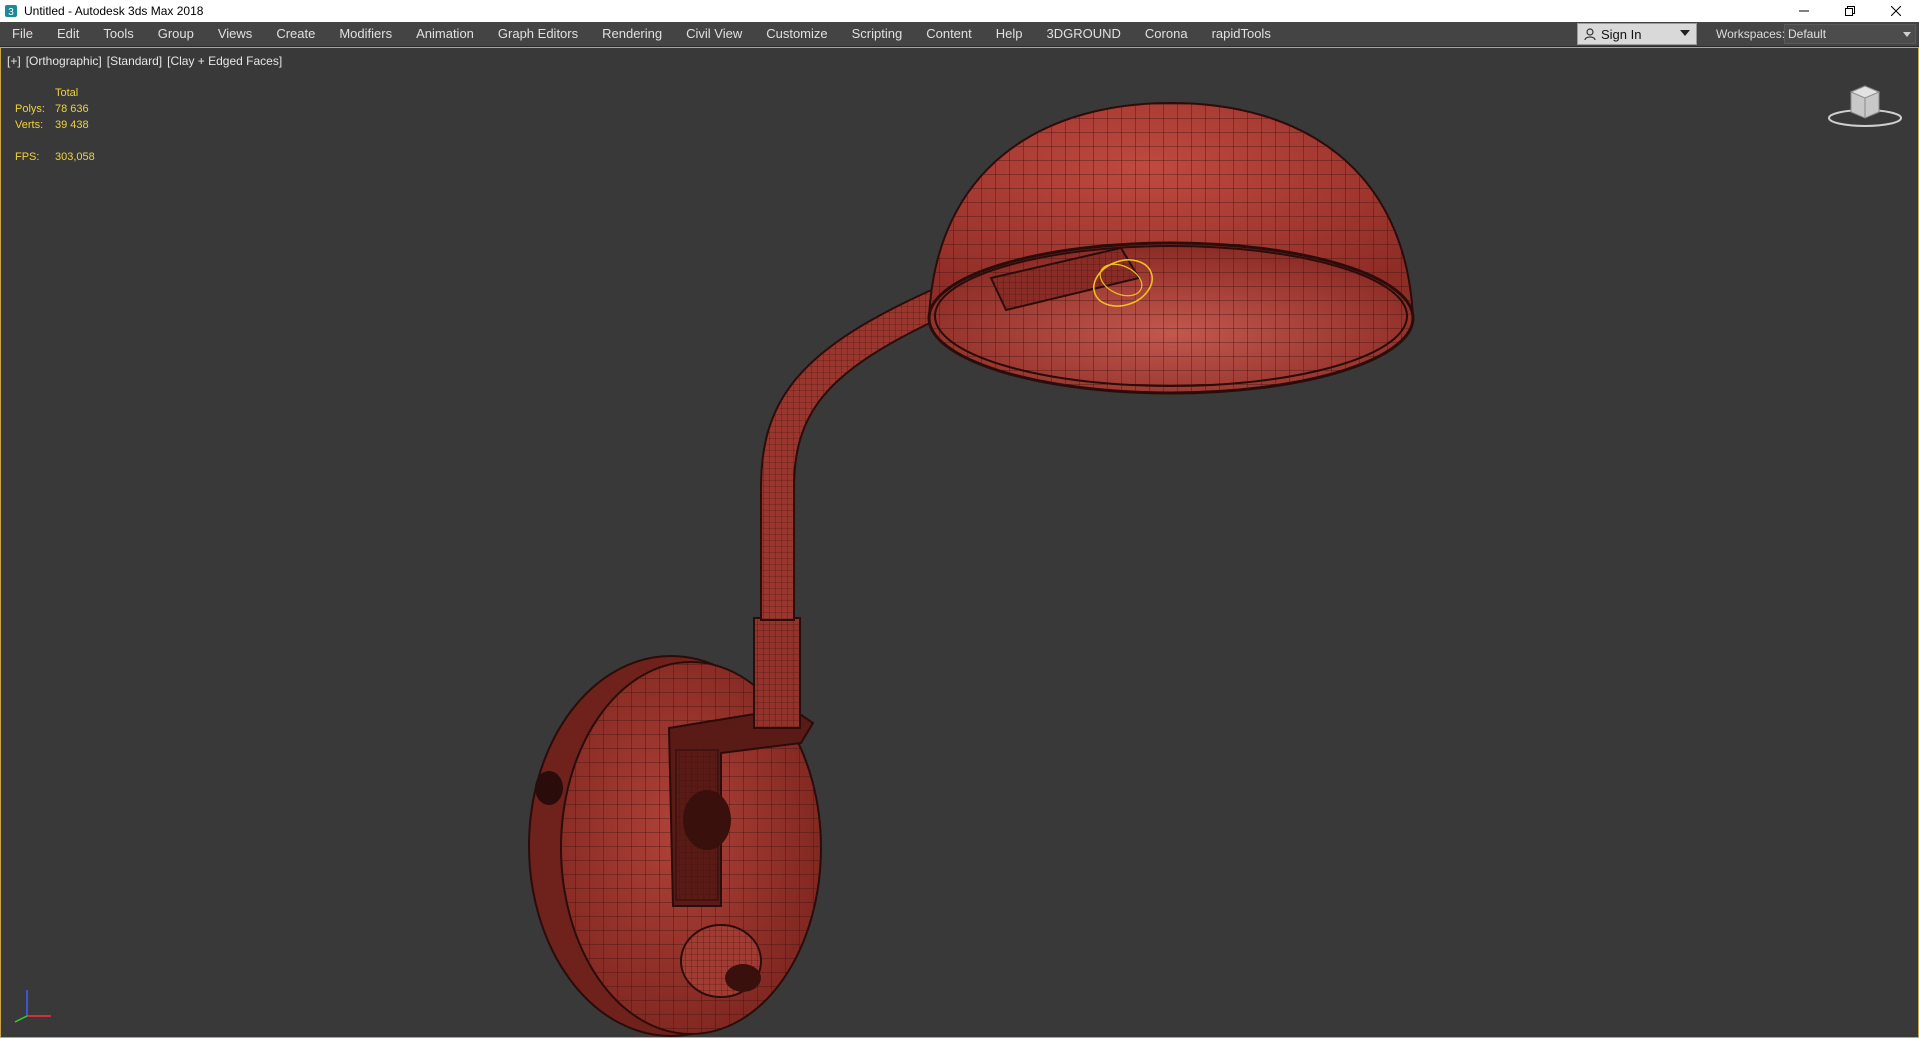  Describe the element at coordinates (1751, 34) in the screenshot. I see `workspaces-label: Workspaces:` at that location.